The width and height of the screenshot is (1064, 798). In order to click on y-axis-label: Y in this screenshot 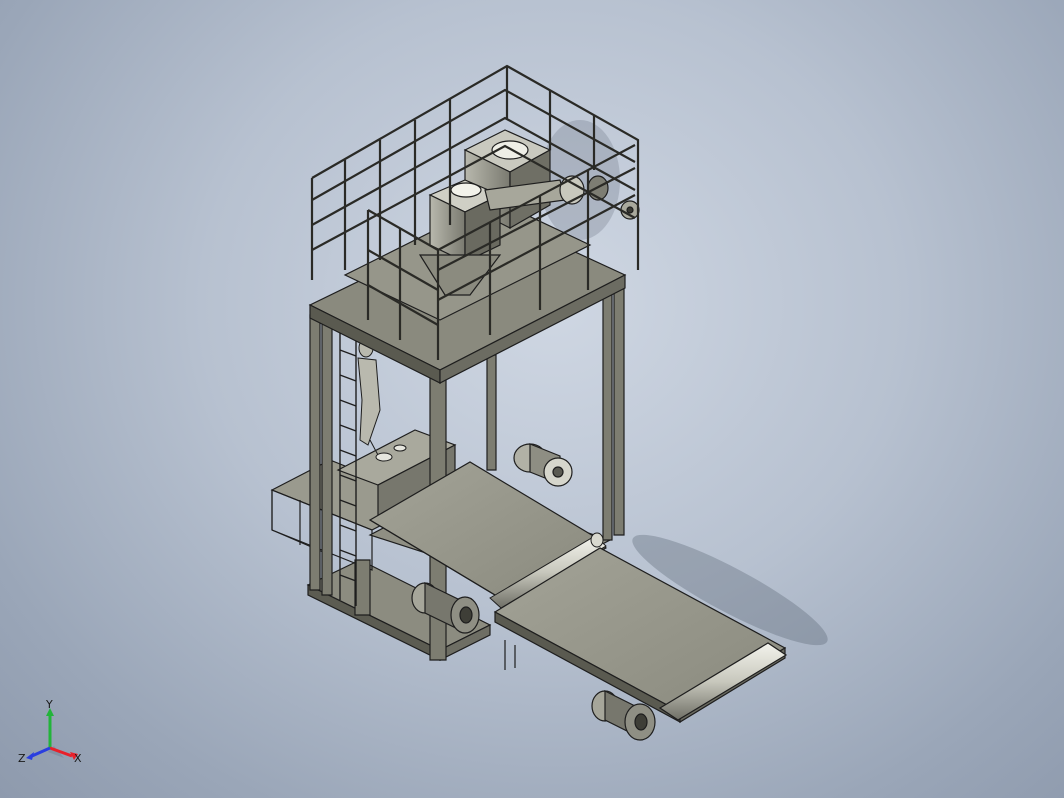, I will do `click(49, 705)`.